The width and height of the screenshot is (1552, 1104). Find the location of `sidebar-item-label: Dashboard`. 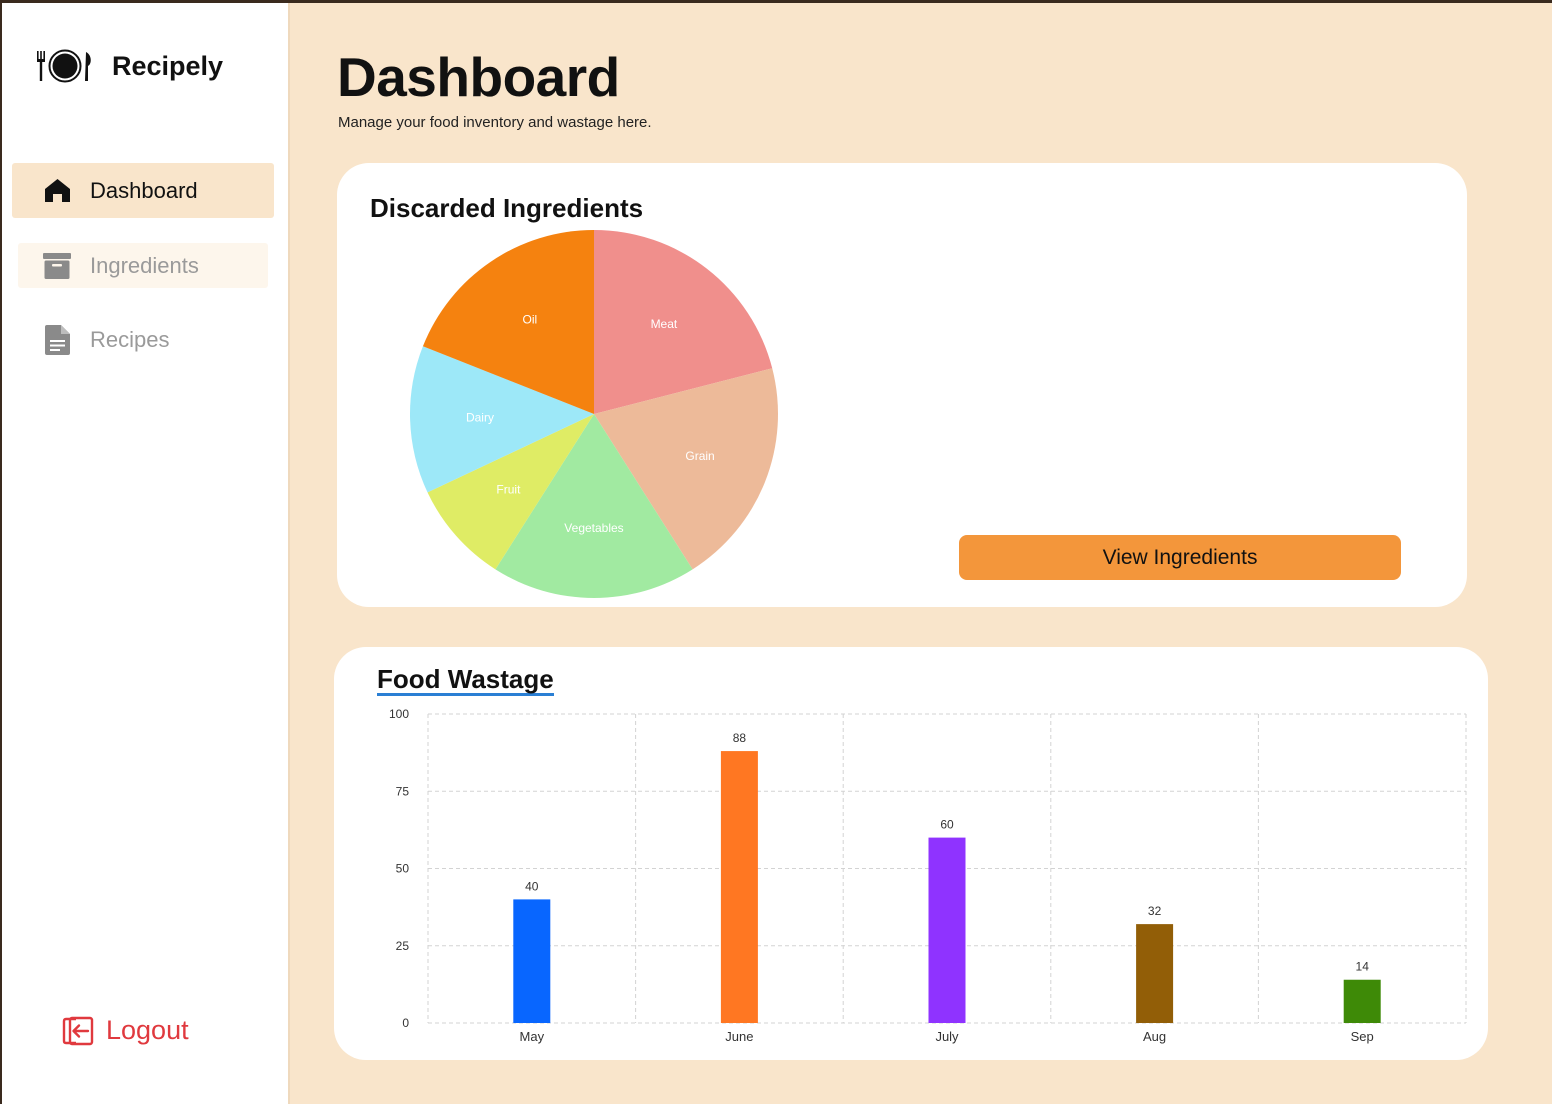

sidebar-item-label: Dashboard is located at coordinates (144, 190).